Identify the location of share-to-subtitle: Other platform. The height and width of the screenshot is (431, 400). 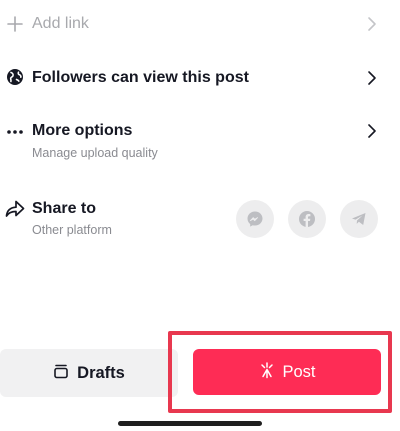
(72, 230).